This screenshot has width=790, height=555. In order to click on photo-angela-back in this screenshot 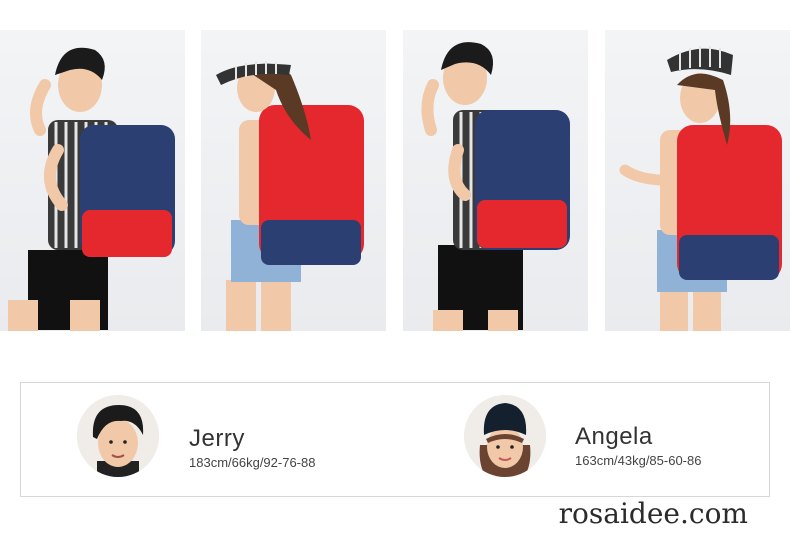, I will do `click(697, 180)`.